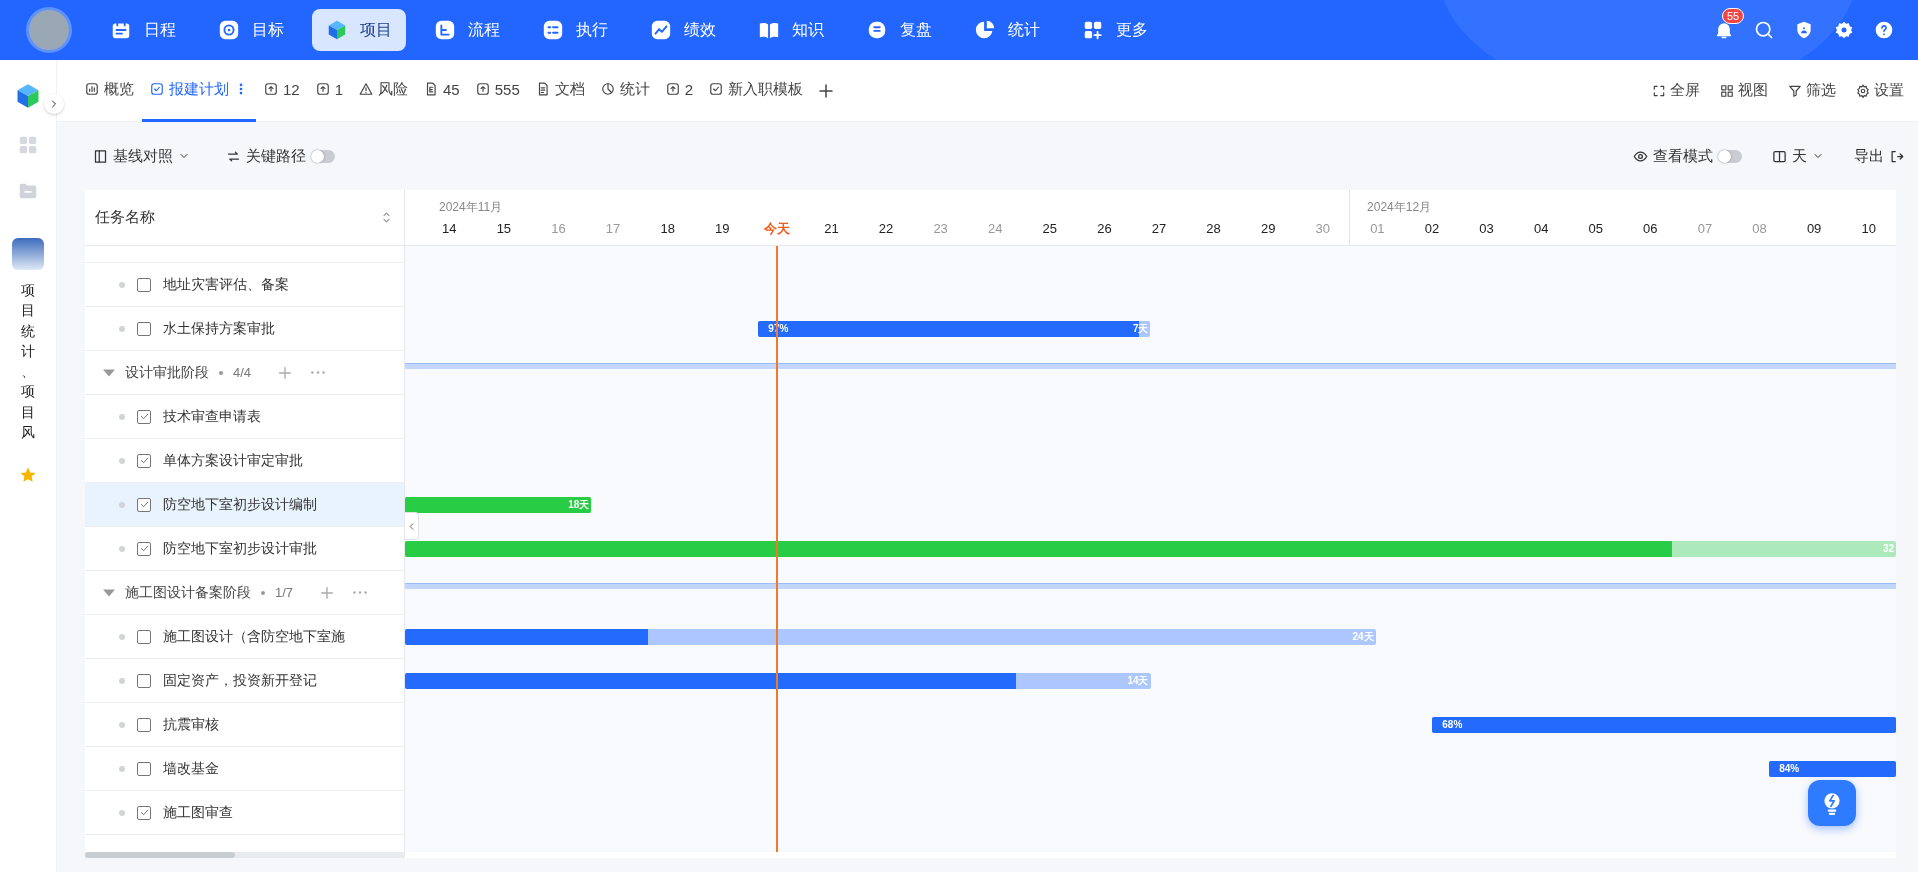  Describe the element at coordinates (54, 104) in the screenshot. I see `expand-button` at that location.